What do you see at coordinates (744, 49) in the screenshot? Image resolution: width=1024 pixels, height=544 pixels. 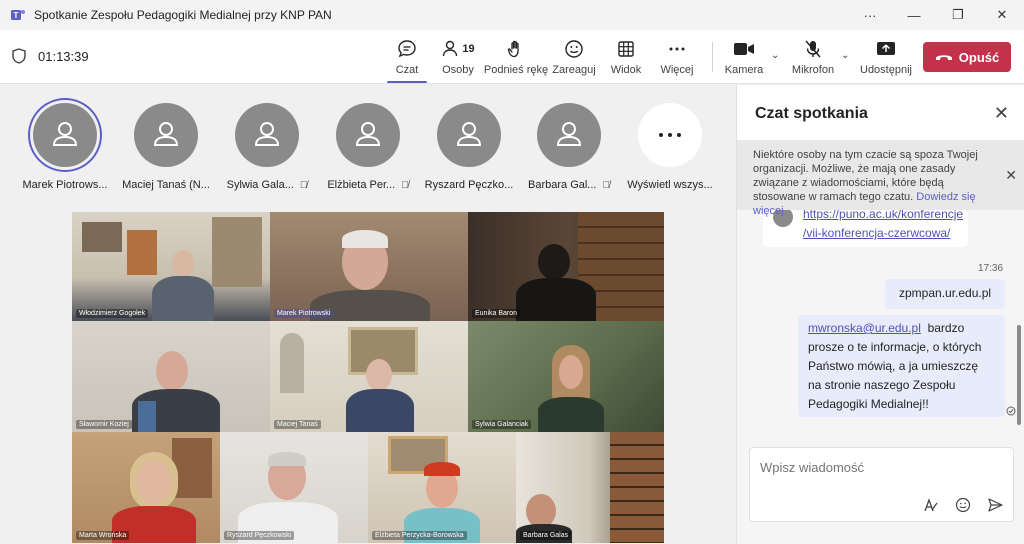 I see `camera-icon` at bounding box center [744, 49].